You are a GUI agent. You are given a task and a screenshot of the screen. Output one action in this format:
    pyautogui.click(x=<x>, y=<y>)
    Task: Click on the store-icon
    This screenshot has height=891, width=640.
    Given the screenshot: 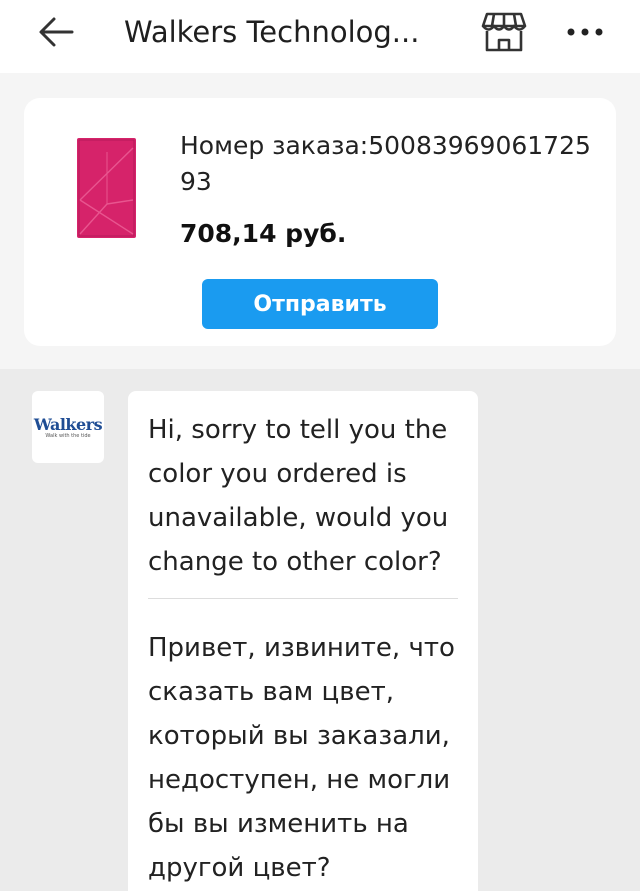 What is the action you would take?
    pyautogui.click(x=504, y=32)
    